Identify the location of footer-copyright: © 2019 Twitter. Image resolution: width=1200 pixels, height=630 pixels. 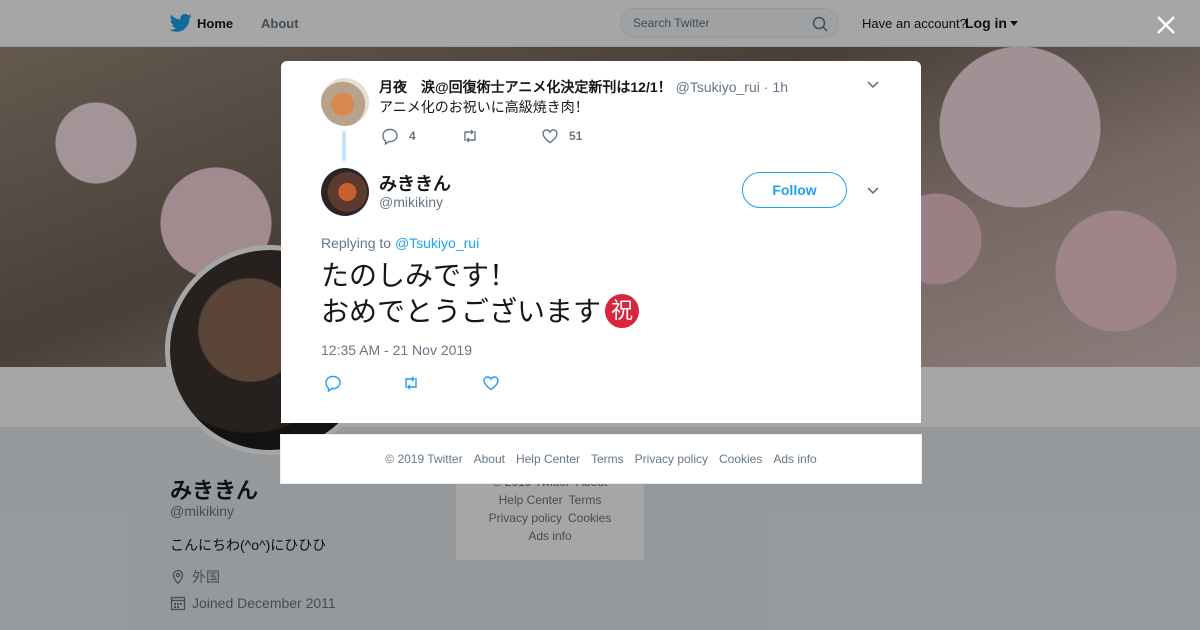
(423, 459).